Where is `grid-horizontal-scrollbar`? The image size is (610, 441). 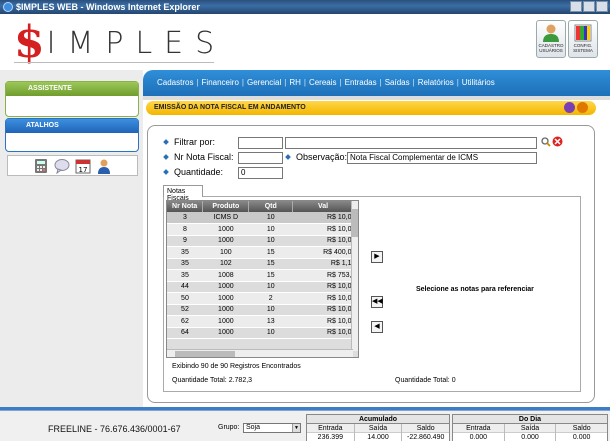 grid-horizontal-scrollbar is located at coordinates (260, 353).